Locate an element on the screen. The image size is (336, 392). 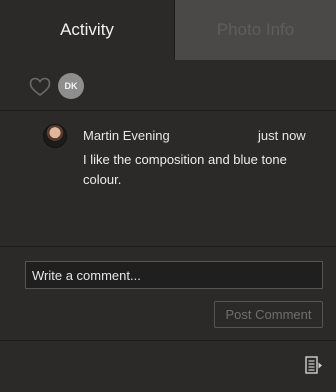
avatar is located at coordinates (55, 136).